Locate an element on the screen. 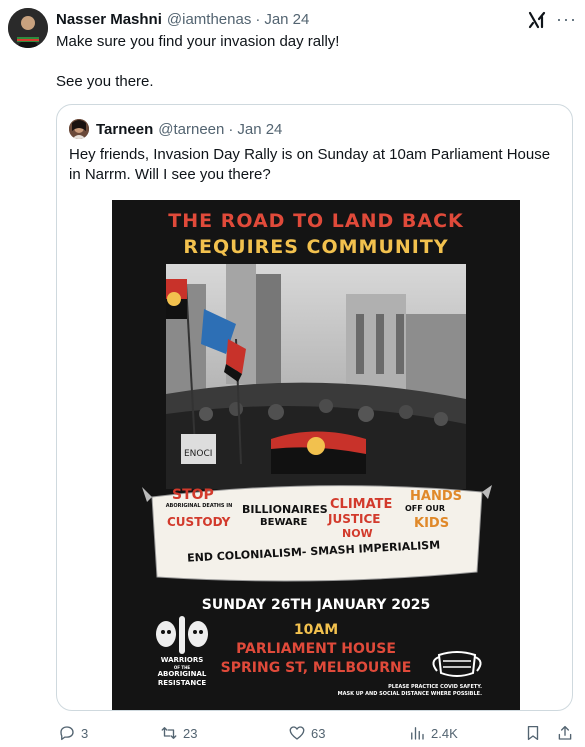  quote-author-handle: @tarneen is located at coordinates (191, 129).